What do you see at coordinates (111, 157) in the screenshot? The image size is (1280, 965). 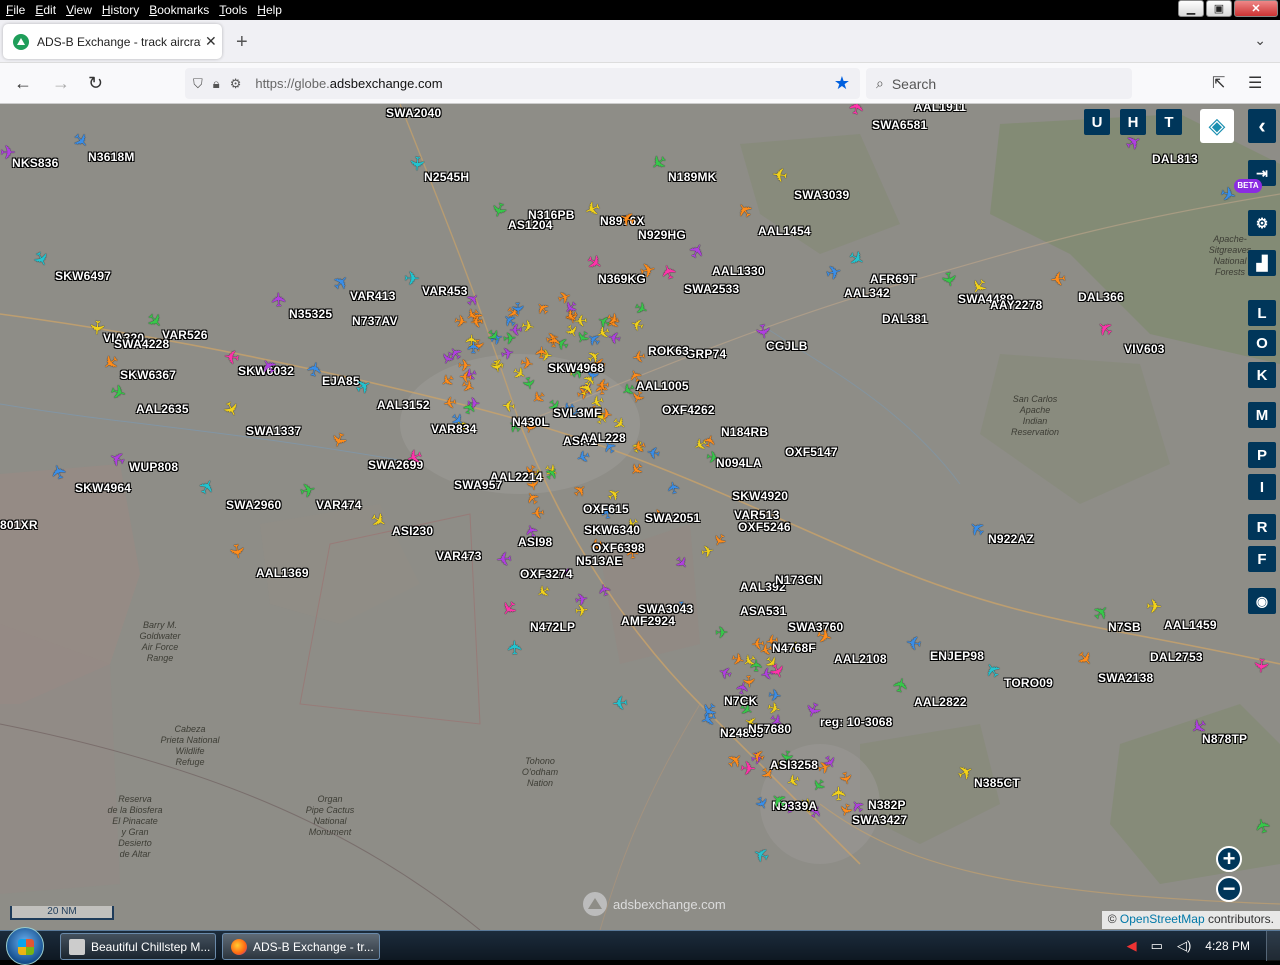 I see `aircraft-label: N3618M` at bounding box center [111, 157].